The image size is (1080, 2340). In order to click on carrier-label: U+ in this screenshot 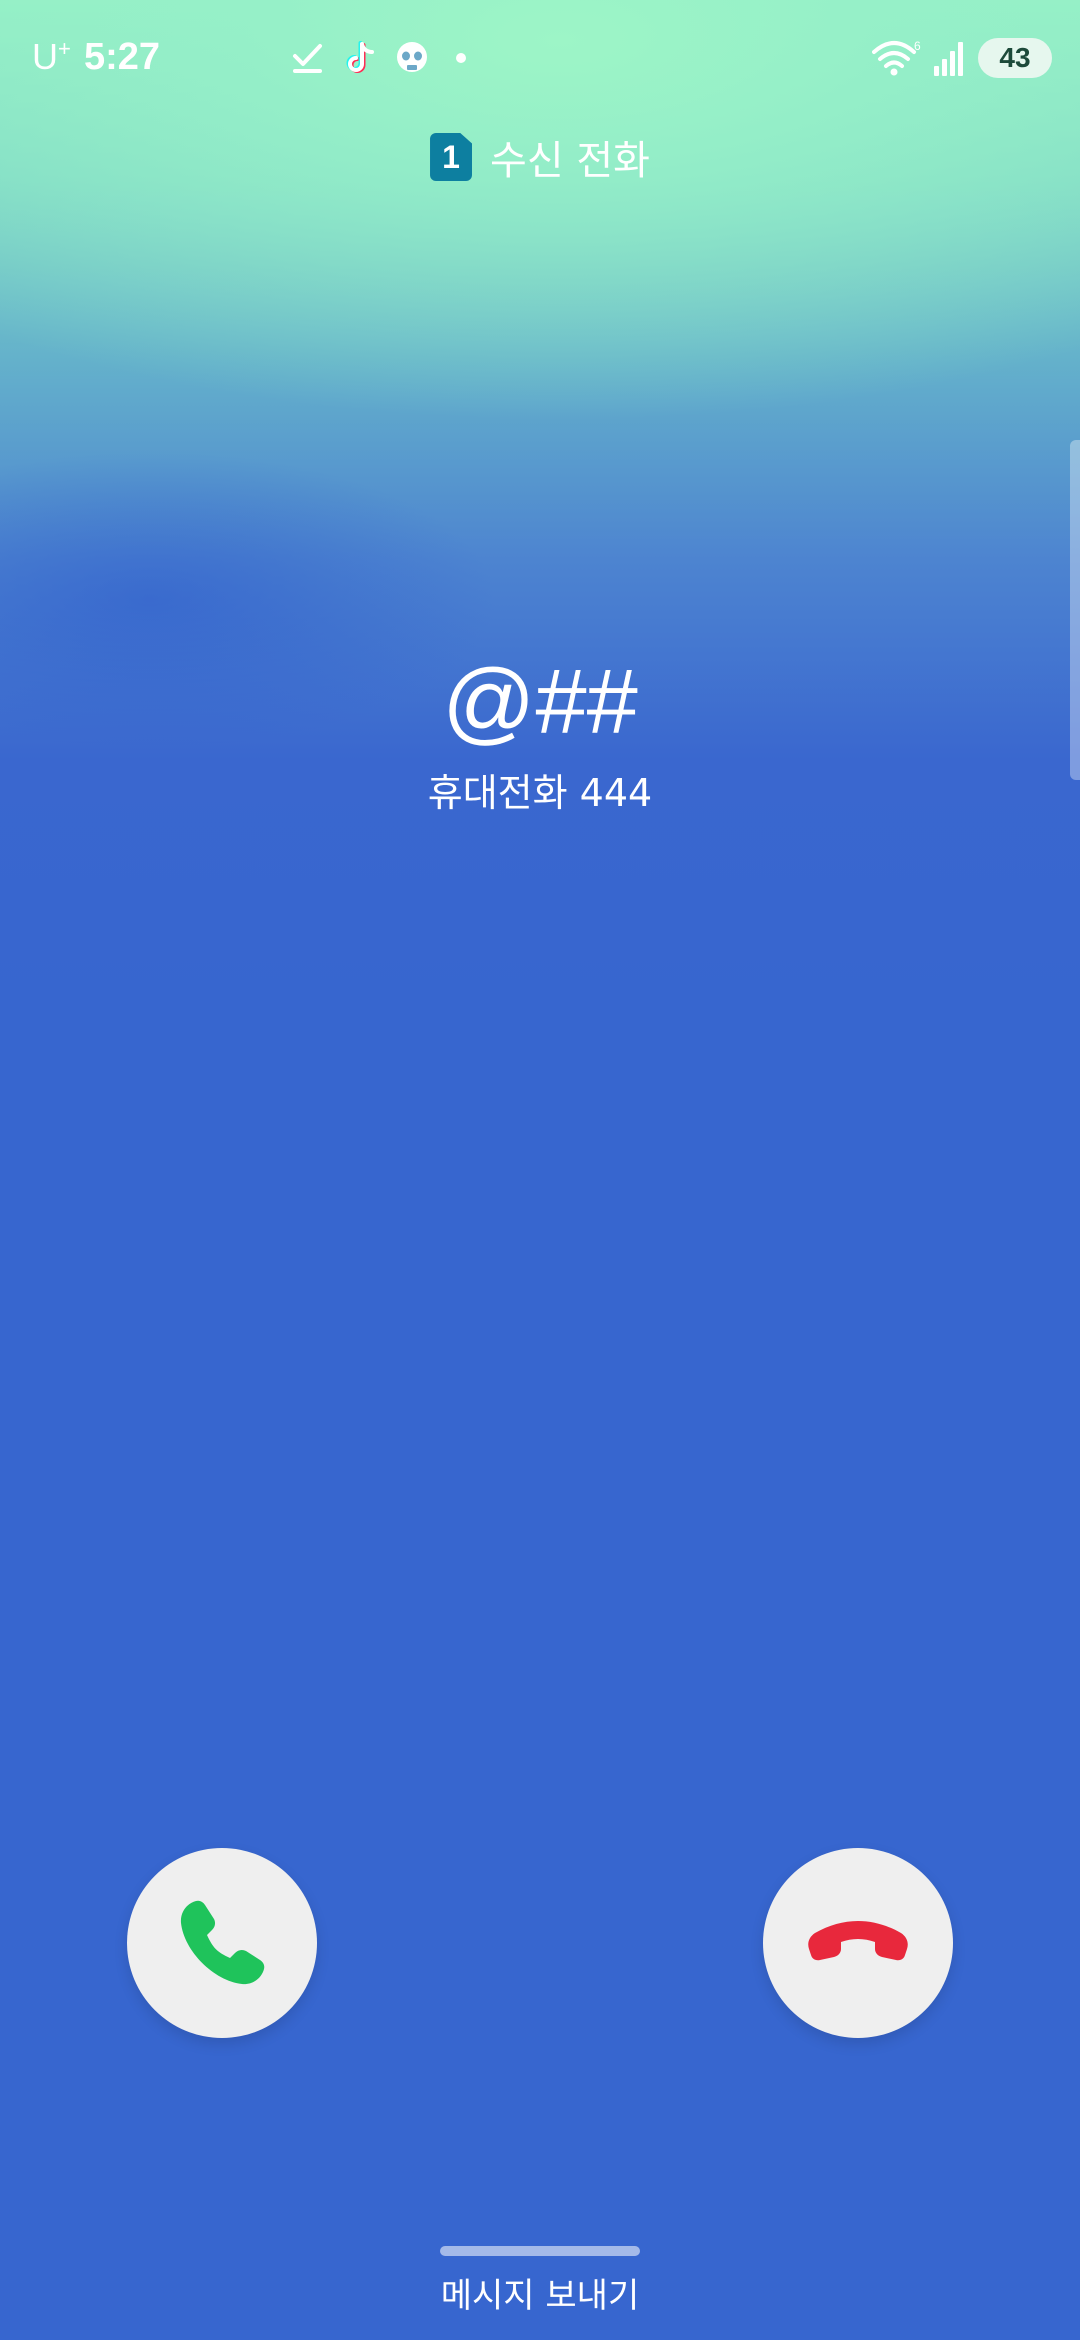, I will do `click(51, 57)`.